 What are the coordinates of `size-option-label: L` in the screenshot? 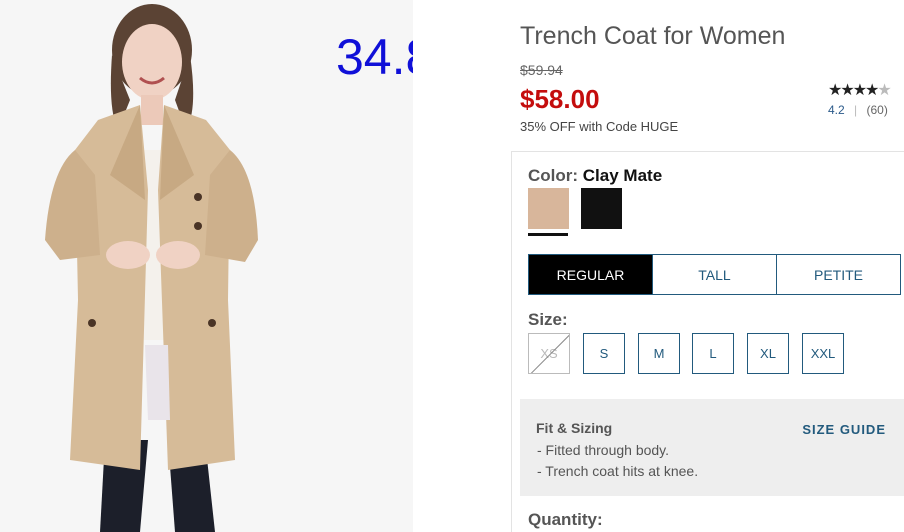 It's located at (713, 353).